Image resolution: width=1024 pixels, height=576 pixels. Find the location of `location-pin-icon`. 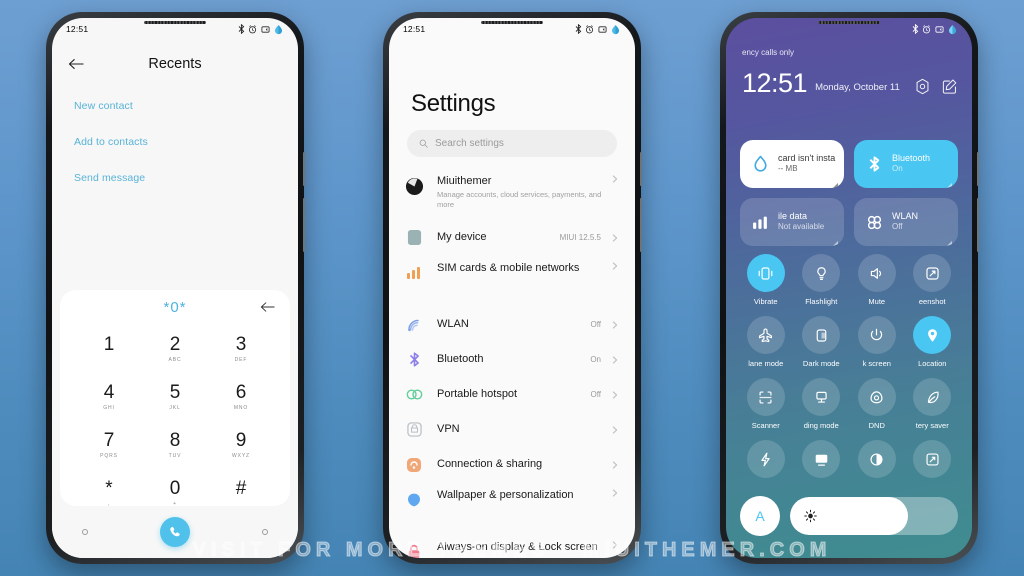

location-pin-icon is located at coordinates (932, 335).